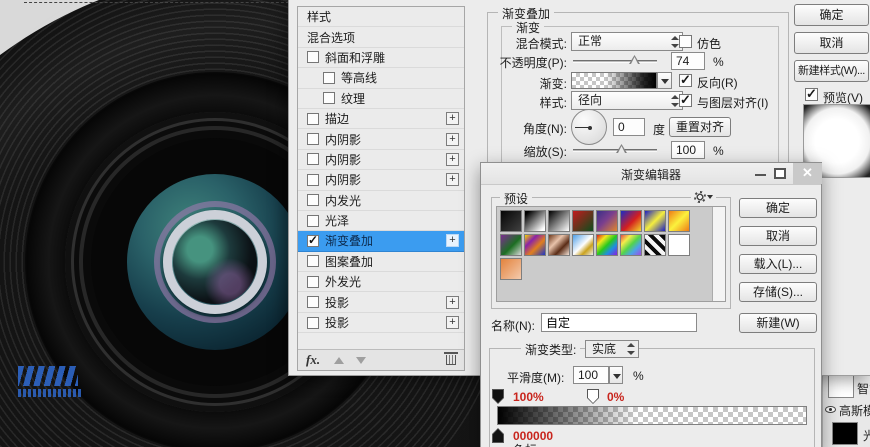  I want to click on style-row: 图案叠加, so click(381, 262).